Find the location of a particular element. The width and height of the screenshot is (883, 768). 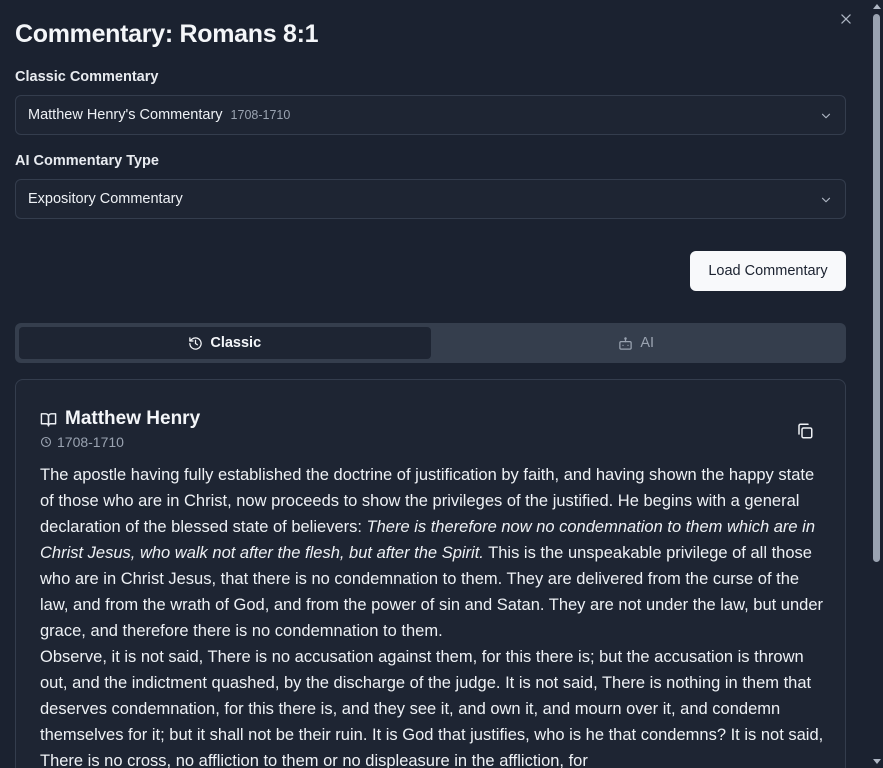

ai-commentary-type-label: AI Commentary Type is located at coordinates (87, 161).